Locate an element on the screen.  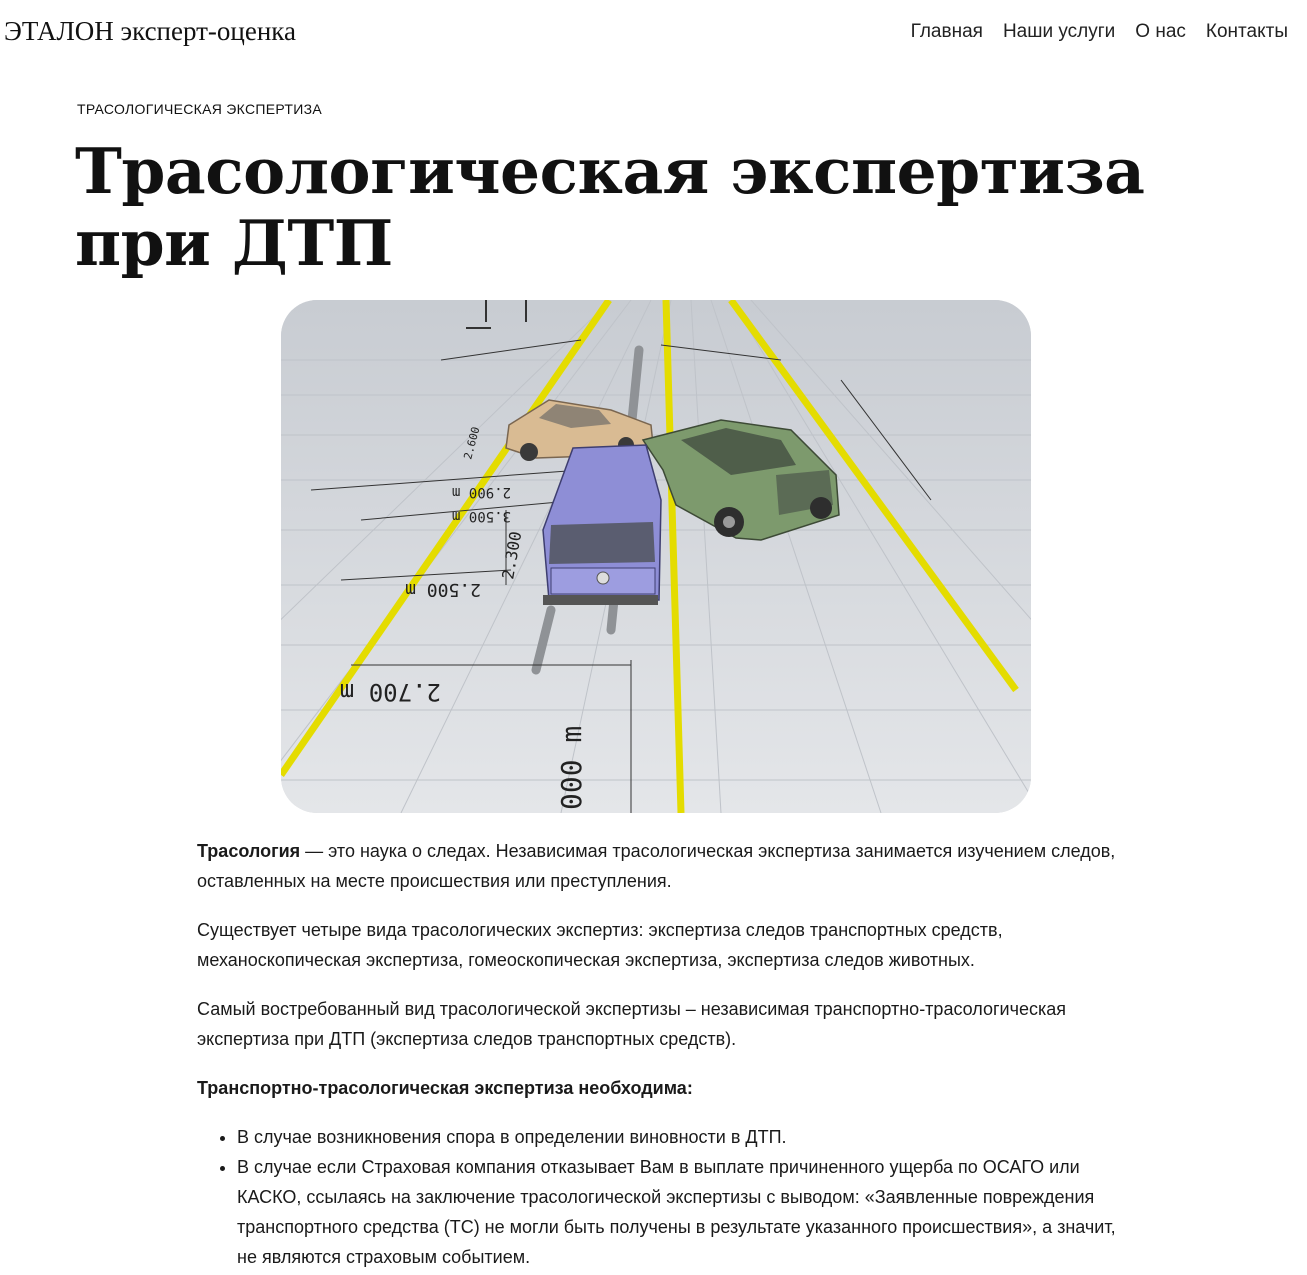
nav-item-about: О нас is located at coordinates (1160, 32).